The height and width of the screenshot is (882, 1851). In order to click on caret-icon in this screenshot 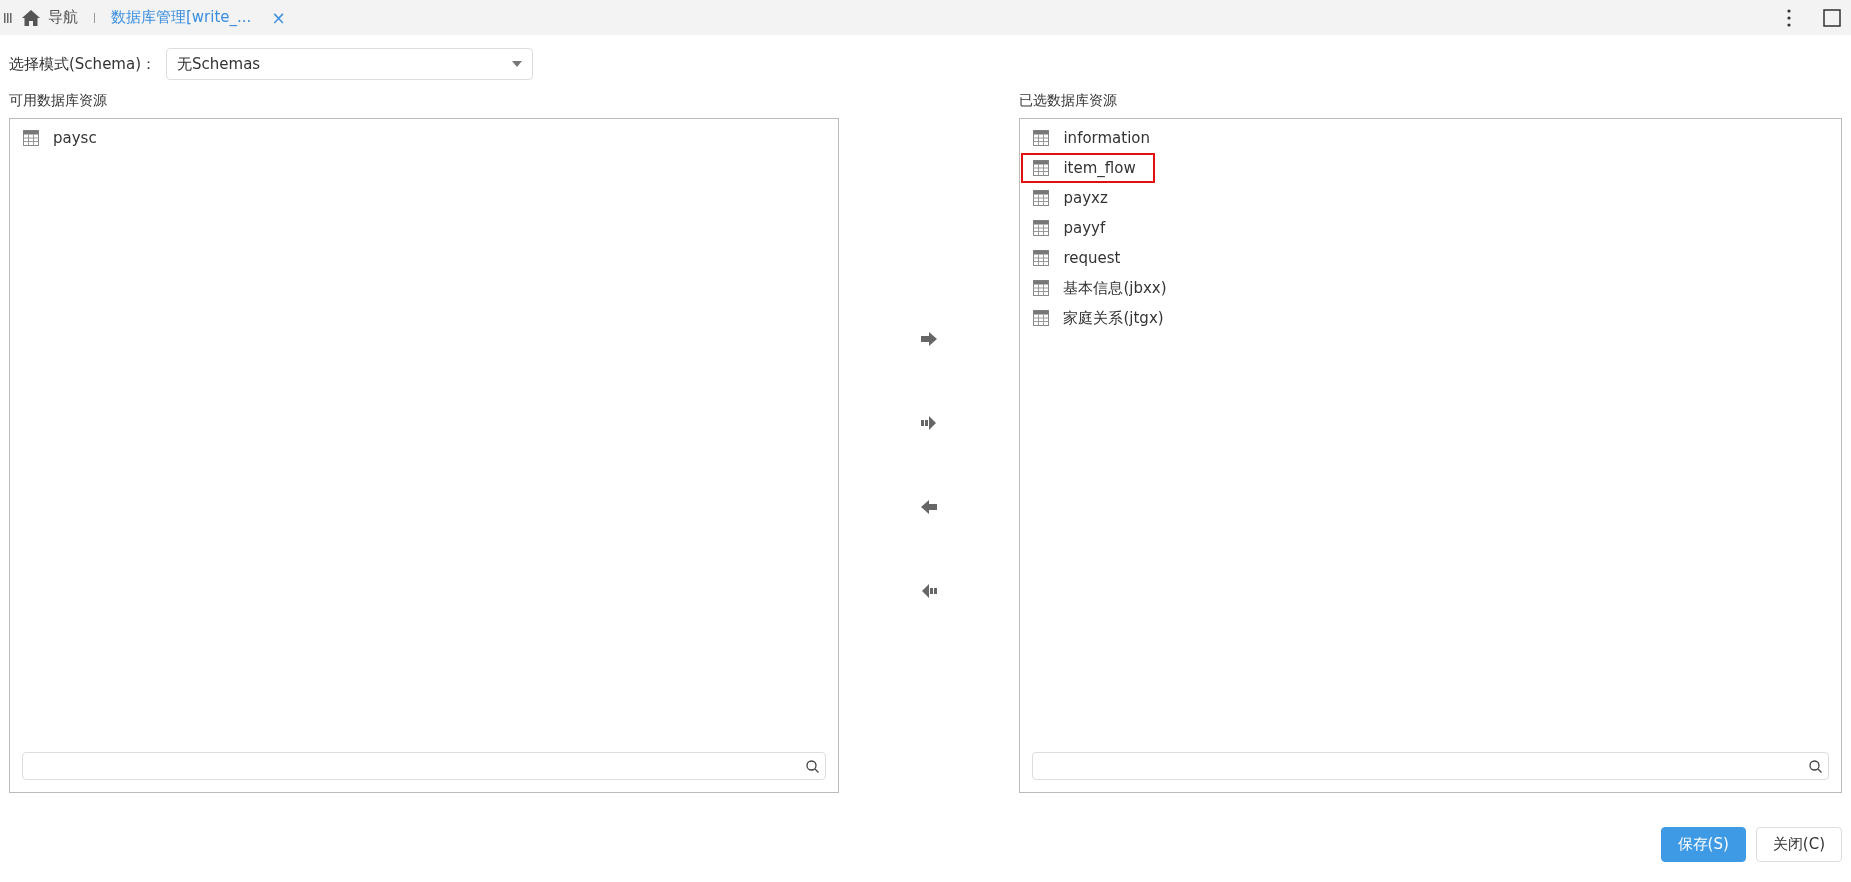, I will do `click(517, 64)`.